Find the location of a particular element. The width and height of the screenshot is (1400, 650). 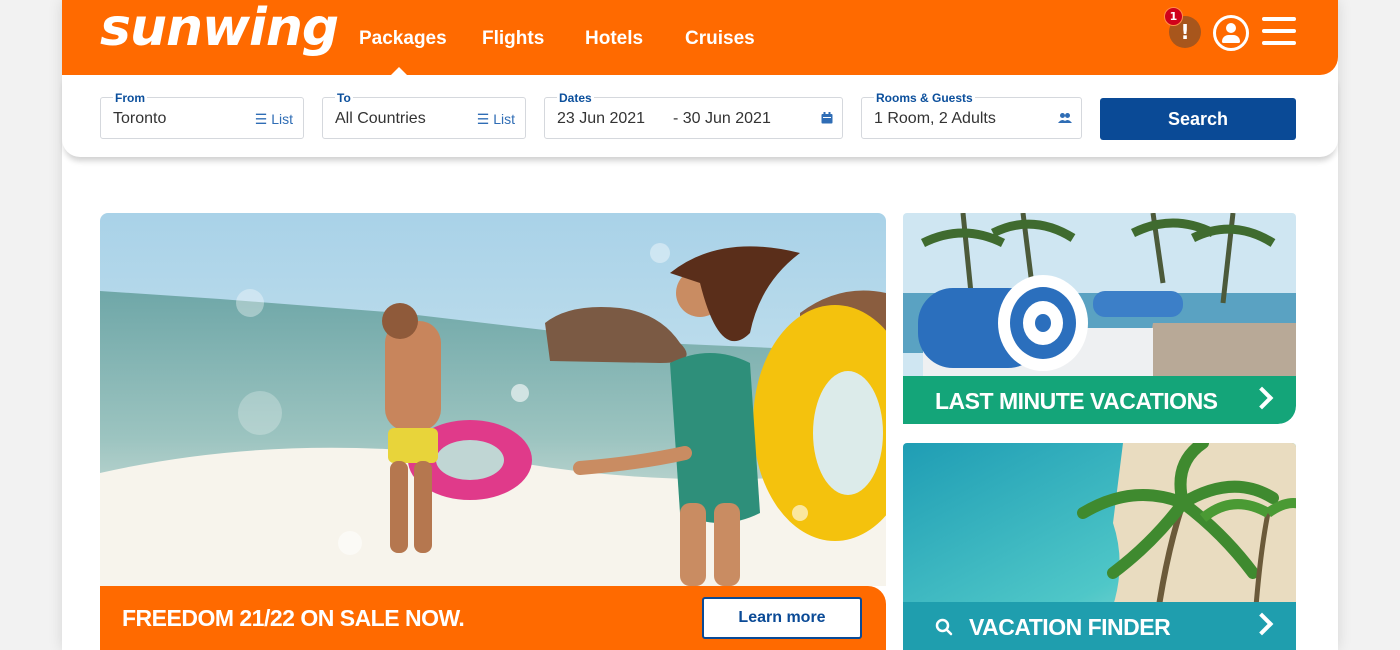

search-icon is located at coordinates (944, 627).